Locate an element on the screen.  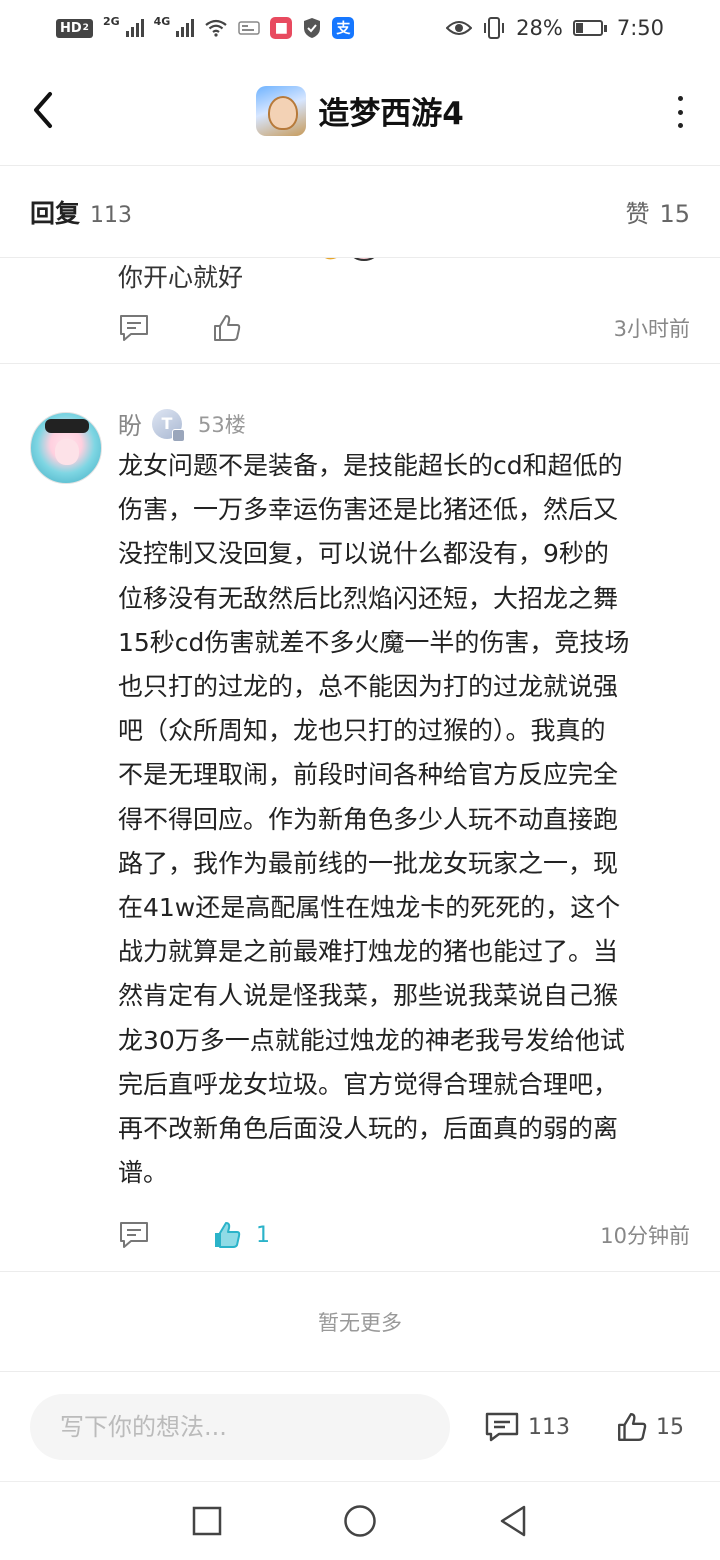
clock: 7:50 is located at coordinates (640, 28).